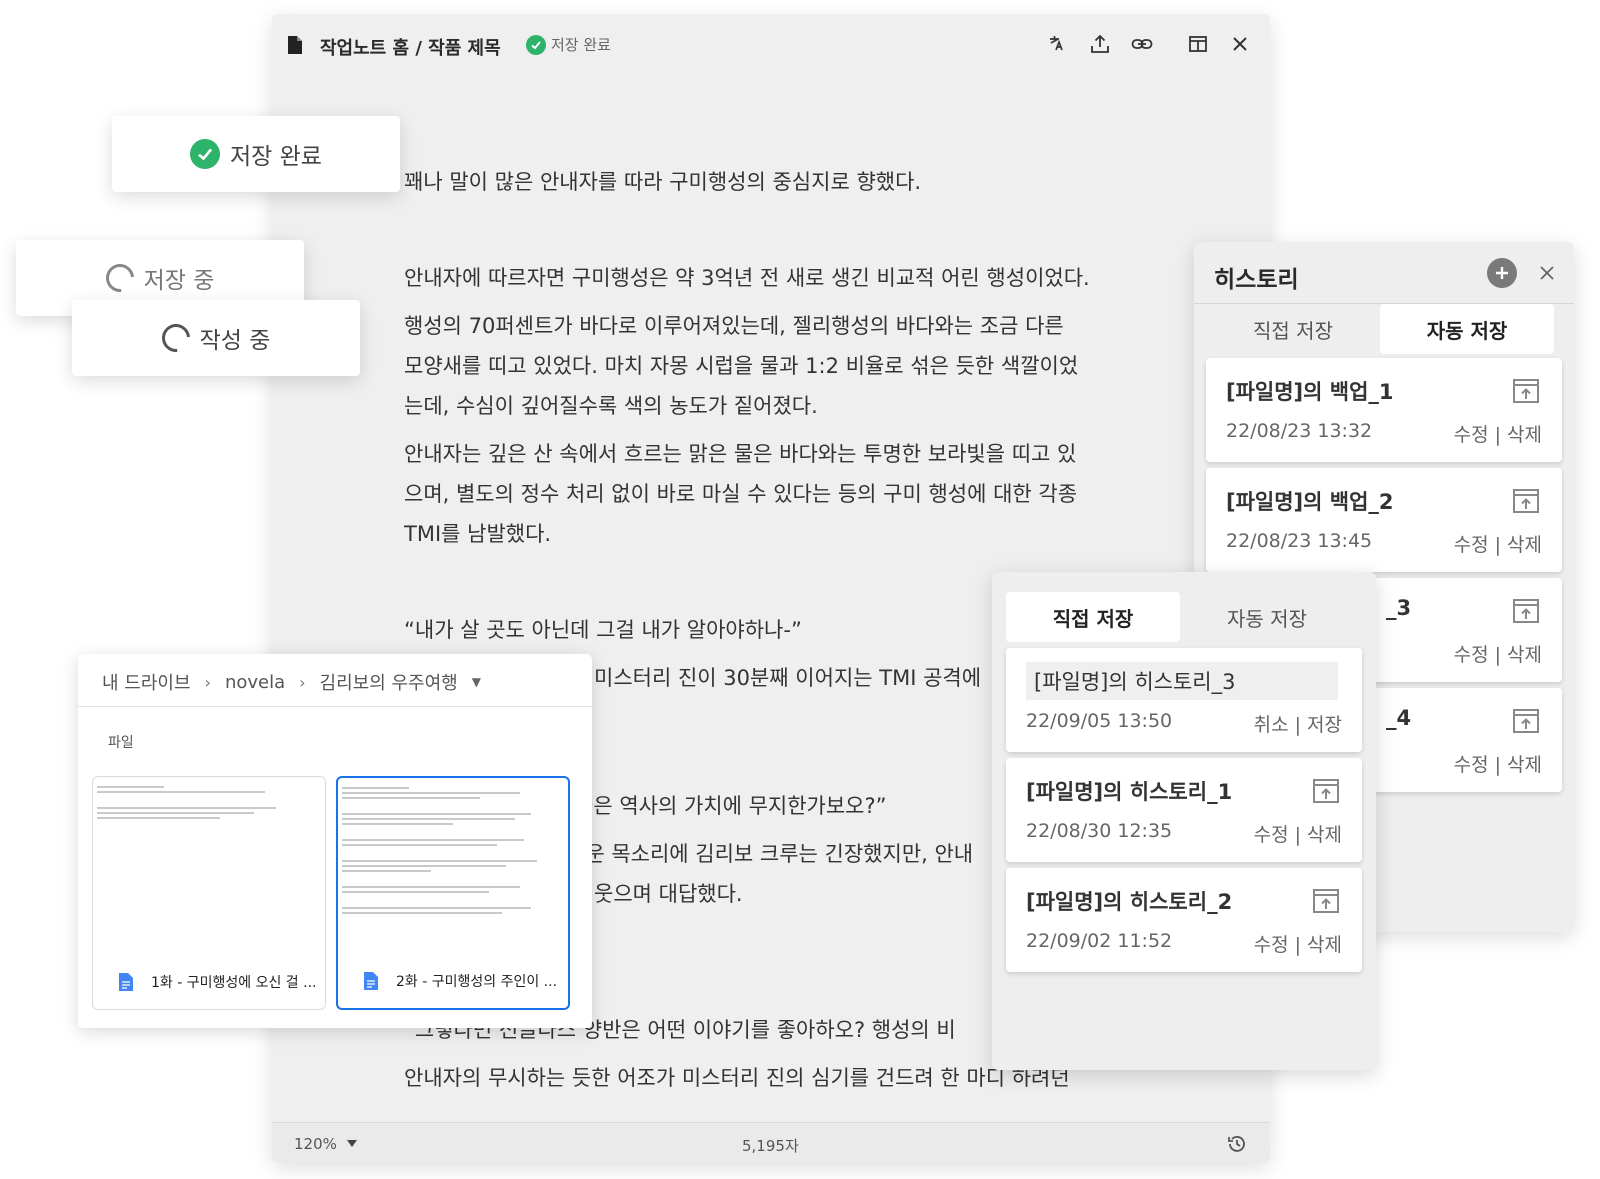  Describe the element at coordinates (389, 682) in the screenshot. I see `breadcrumb-item: 김리보의 우주여행` at that location.